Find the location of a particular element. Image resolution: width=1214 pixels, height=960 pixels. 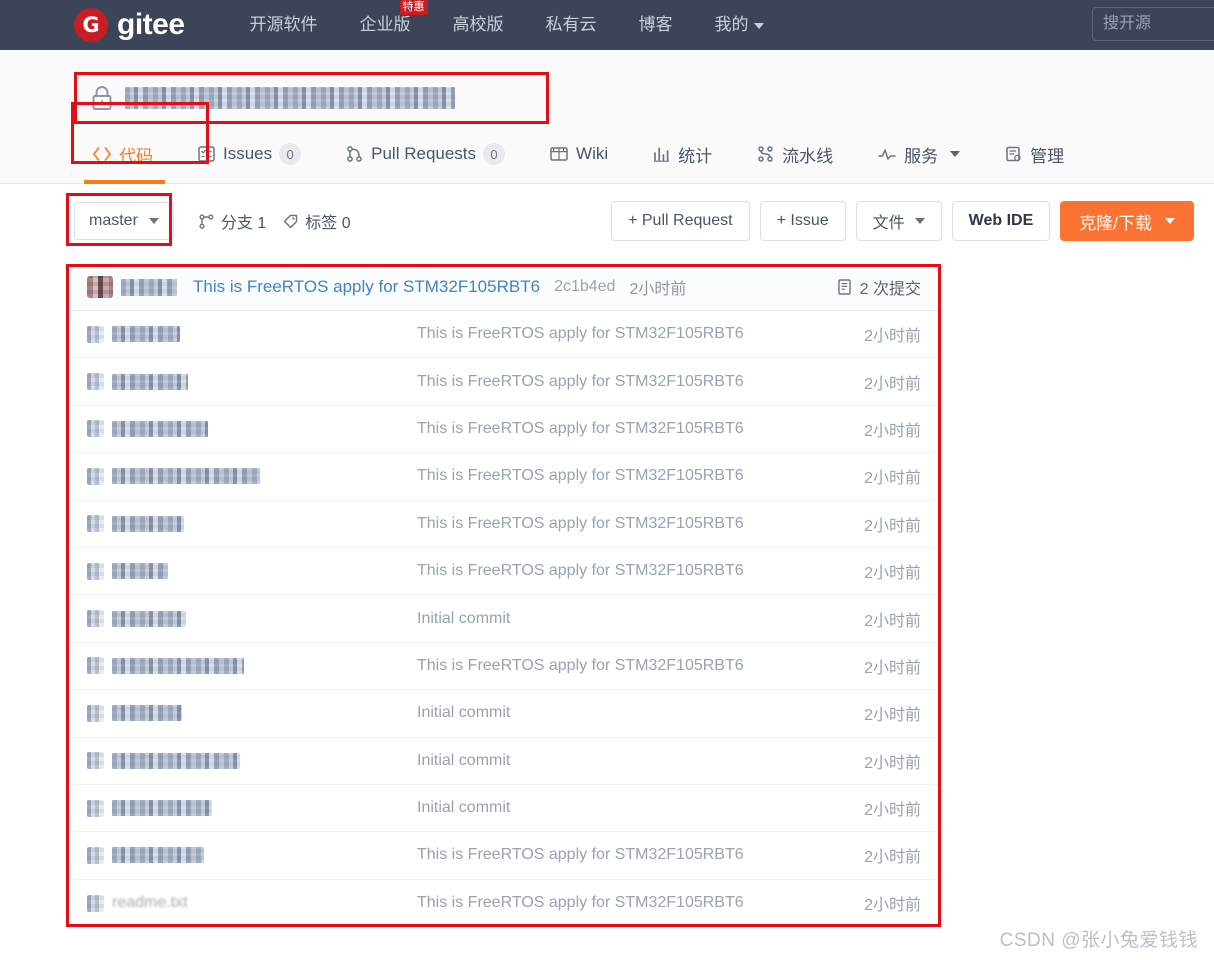

tab-code: 代码 is located at coordinates (124, 154).